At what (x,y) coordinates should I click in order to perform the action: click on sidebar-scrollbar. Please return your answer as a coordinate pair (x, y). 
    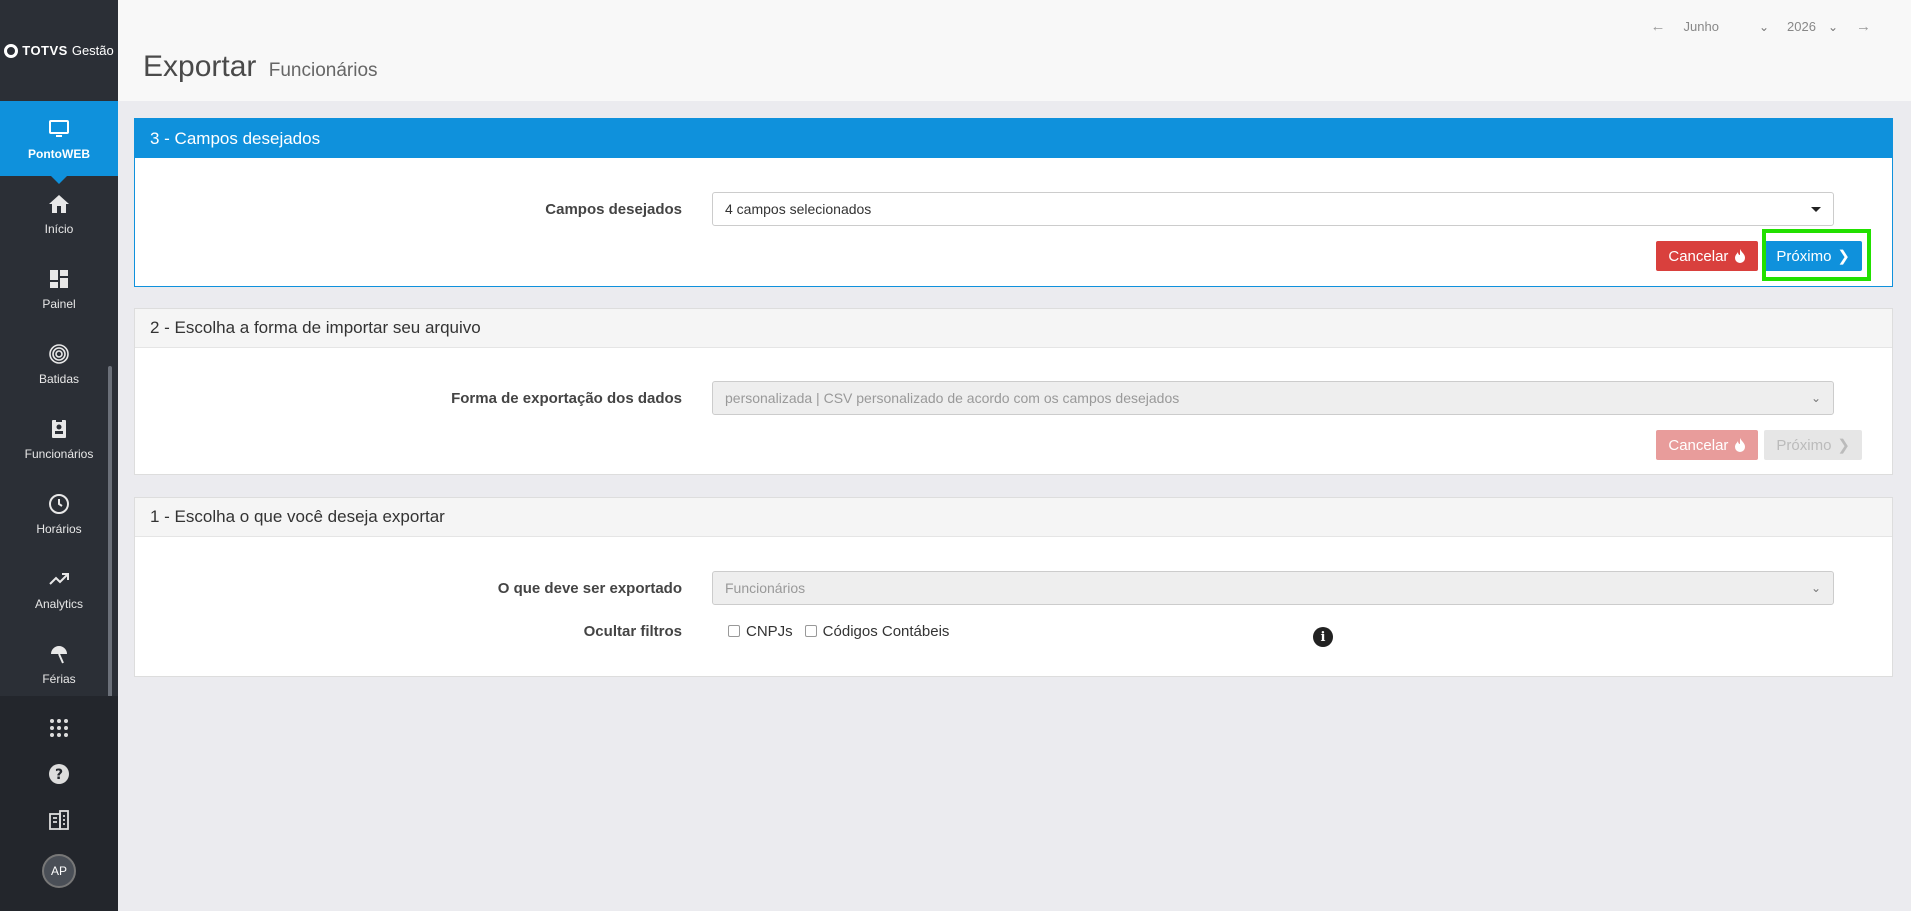
    Looking at the image, I should click on (110, 531).